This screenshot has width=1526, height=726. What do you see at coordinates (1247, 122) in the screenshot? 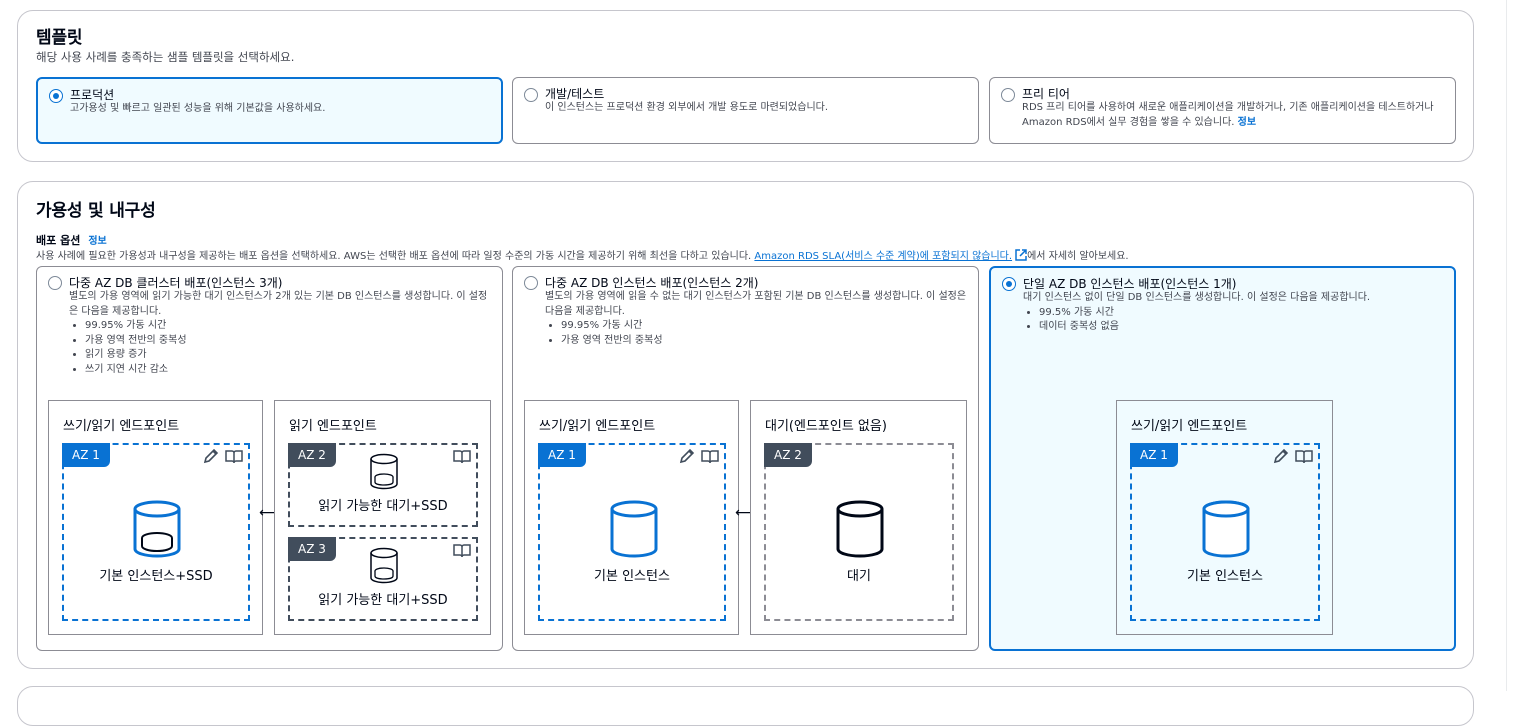
I see `template-freetier-info-link: 정보` at bounding box center [1247, 122].